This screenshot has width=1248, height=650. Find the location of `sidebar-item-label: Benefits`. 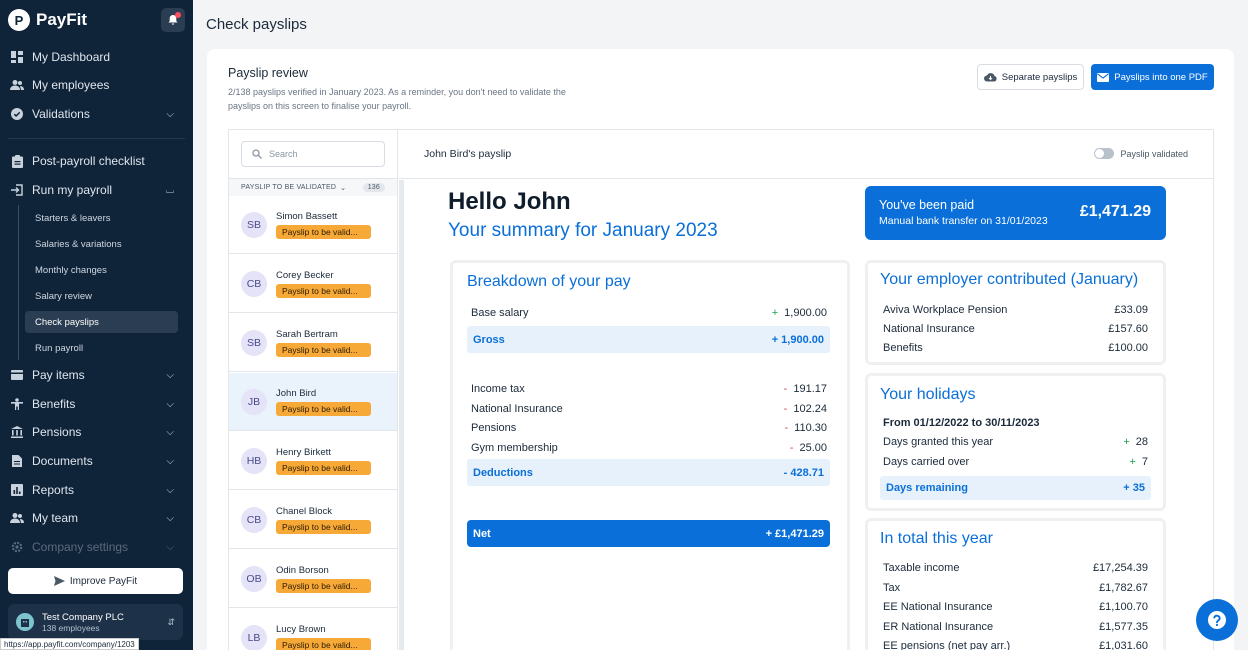

sidebar-item-label: Benefits is located at coordinates (54, 404).